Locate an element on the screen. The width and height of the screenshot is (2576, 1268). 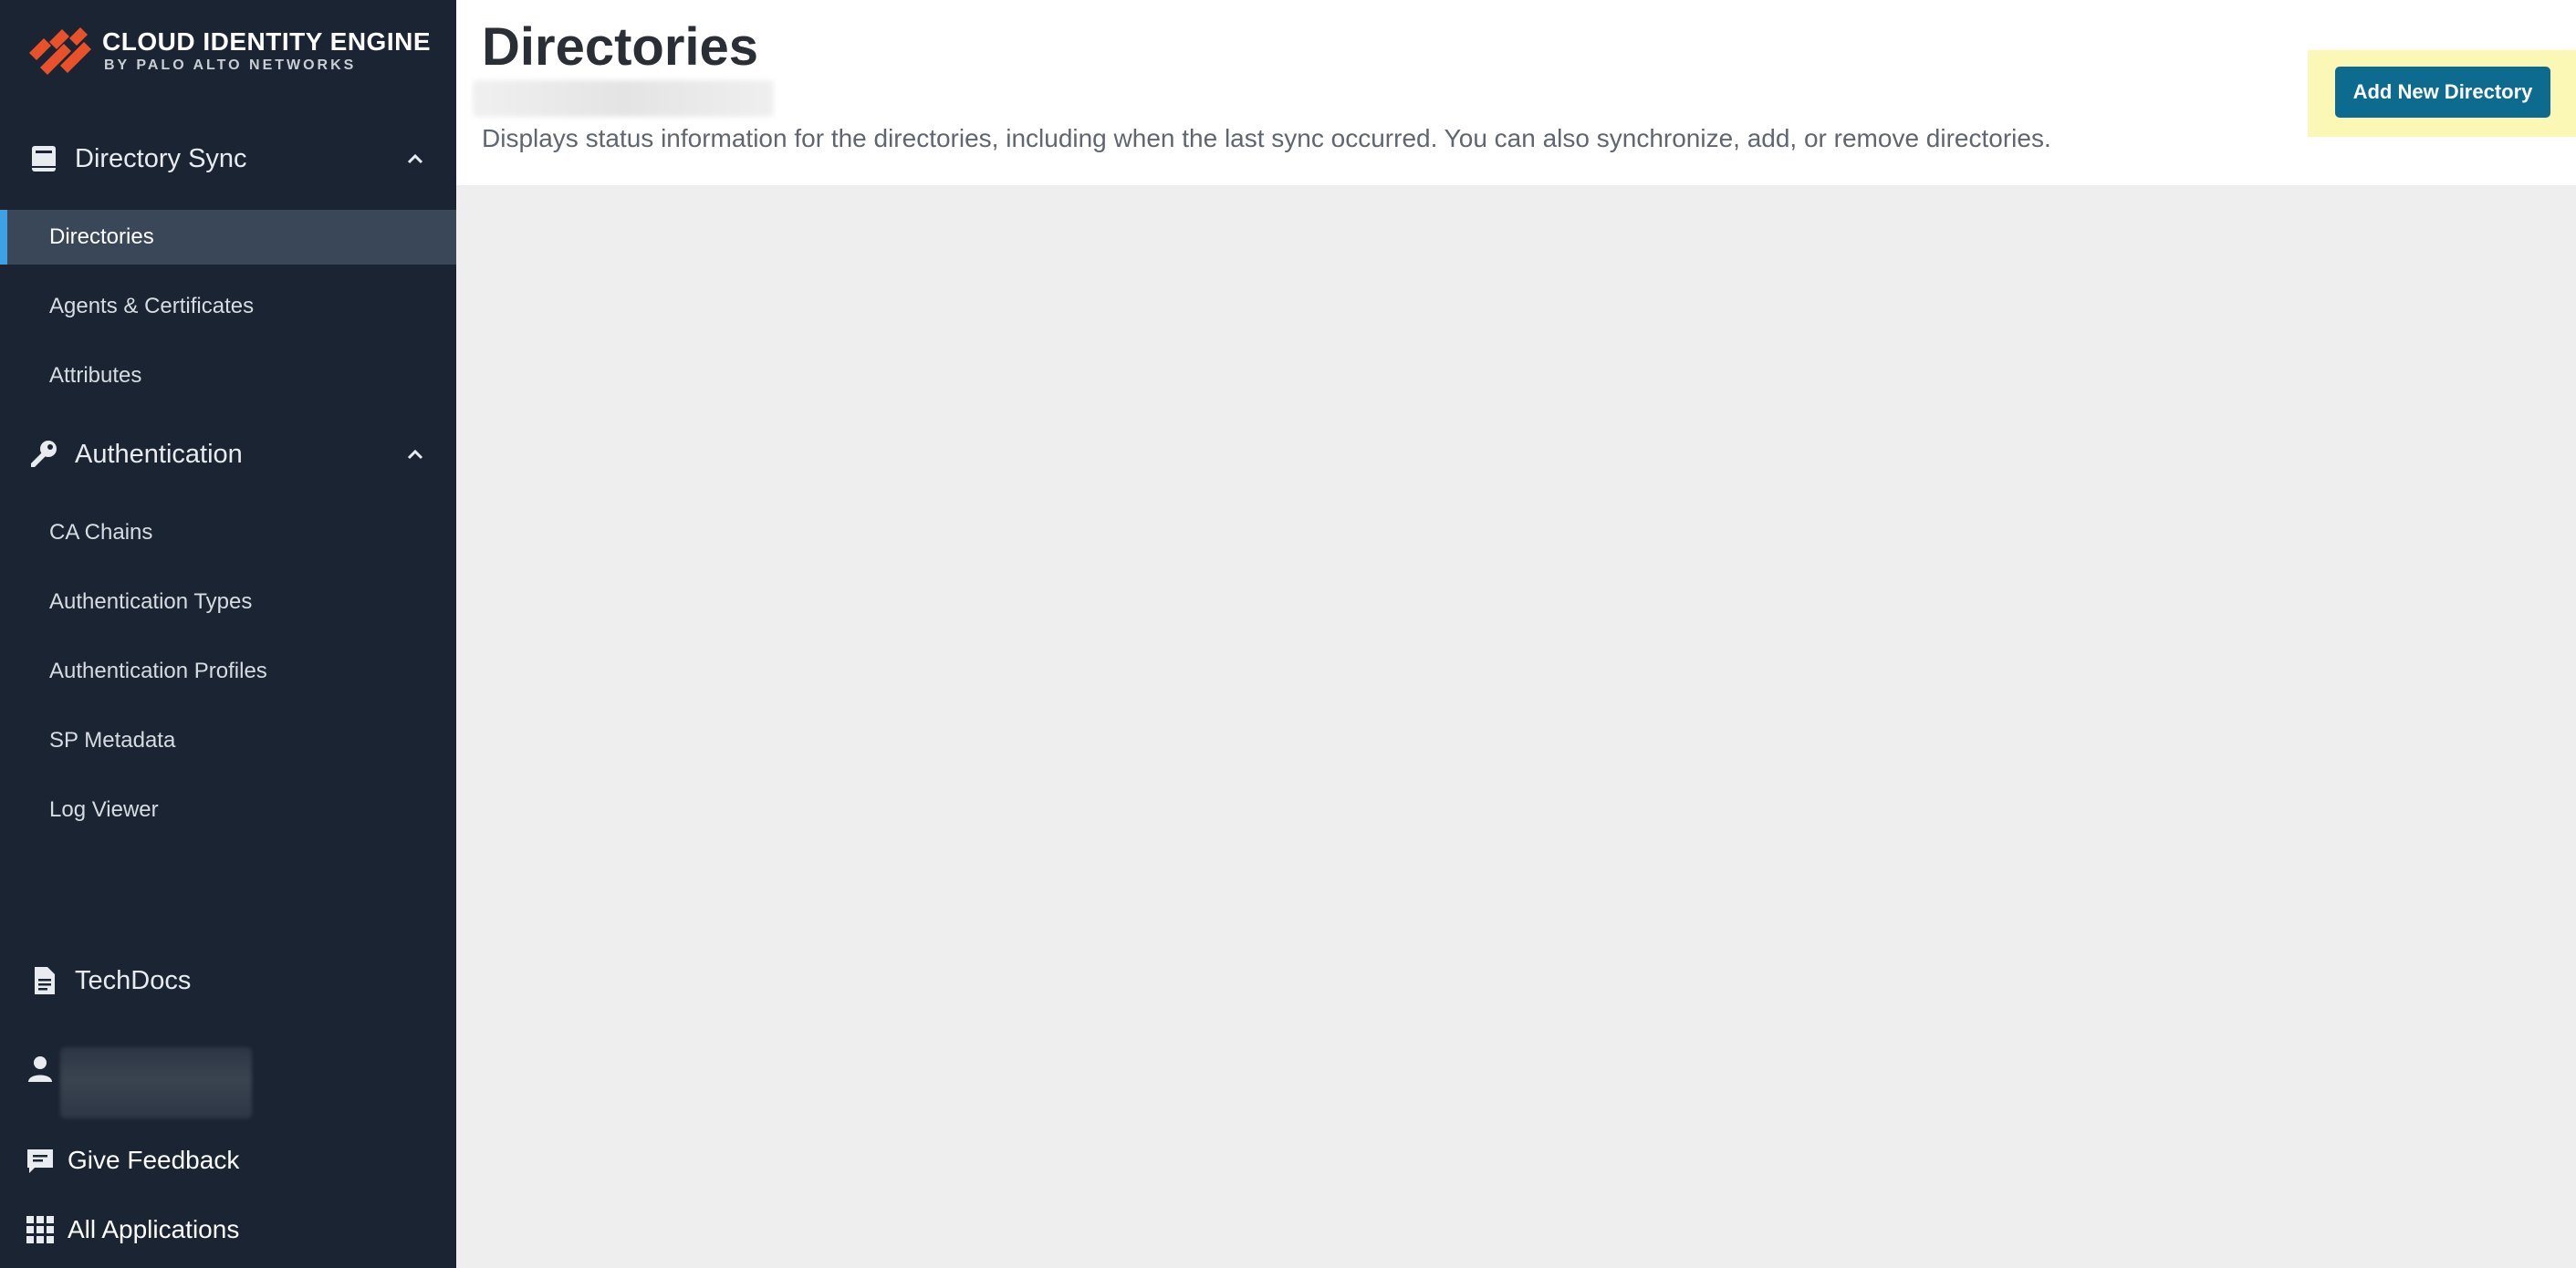
sidebar-item-label: CA Chains is located at coordinates (101, 532).